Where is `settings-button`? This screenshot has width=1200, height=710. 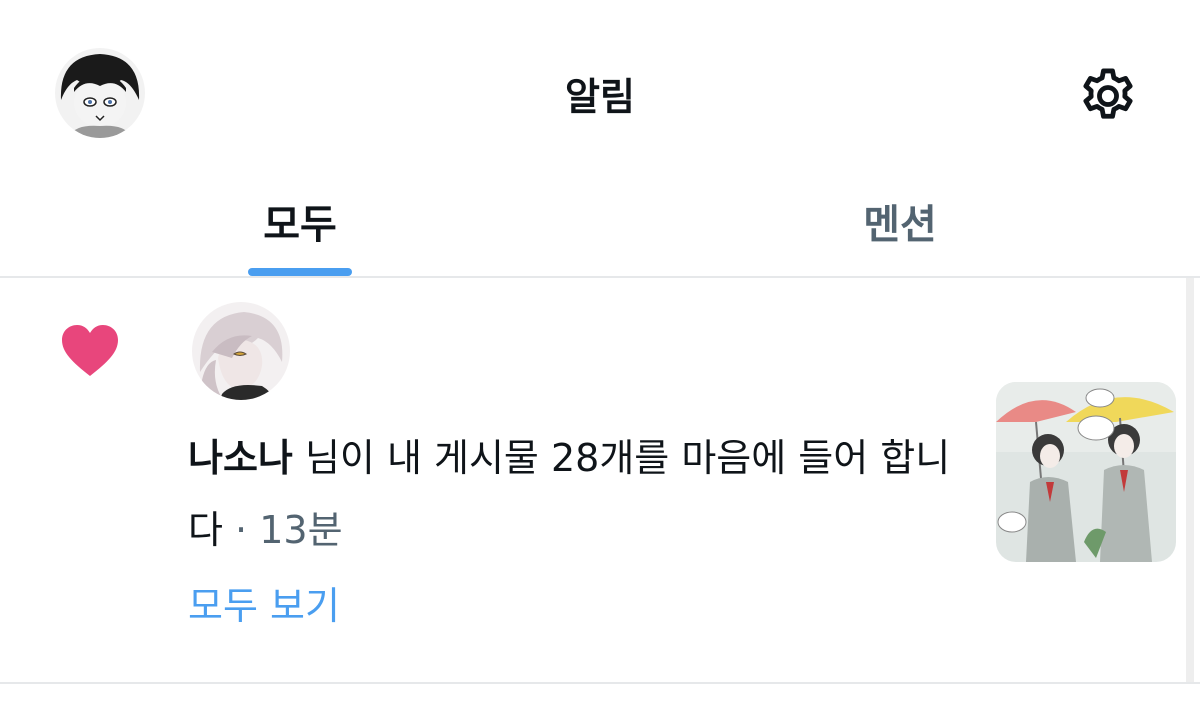
settings-button is located at coordinates (1108, 96).